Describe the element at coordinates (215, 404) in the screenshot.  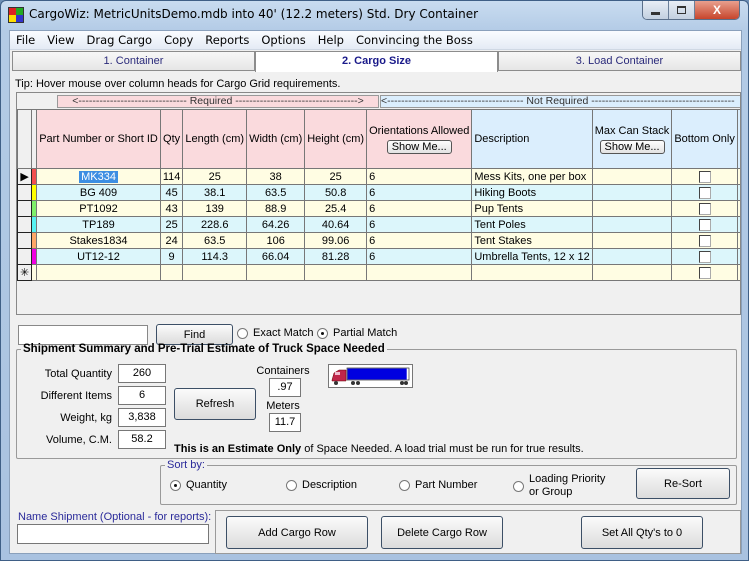
I see `refresh-button: Refresh` at that location.